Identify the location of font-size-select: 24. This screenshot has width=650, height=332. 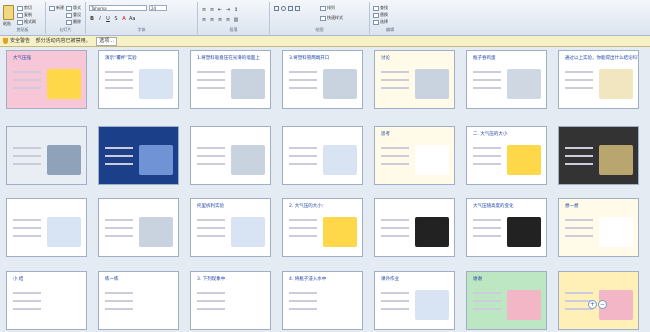
(158, 8).